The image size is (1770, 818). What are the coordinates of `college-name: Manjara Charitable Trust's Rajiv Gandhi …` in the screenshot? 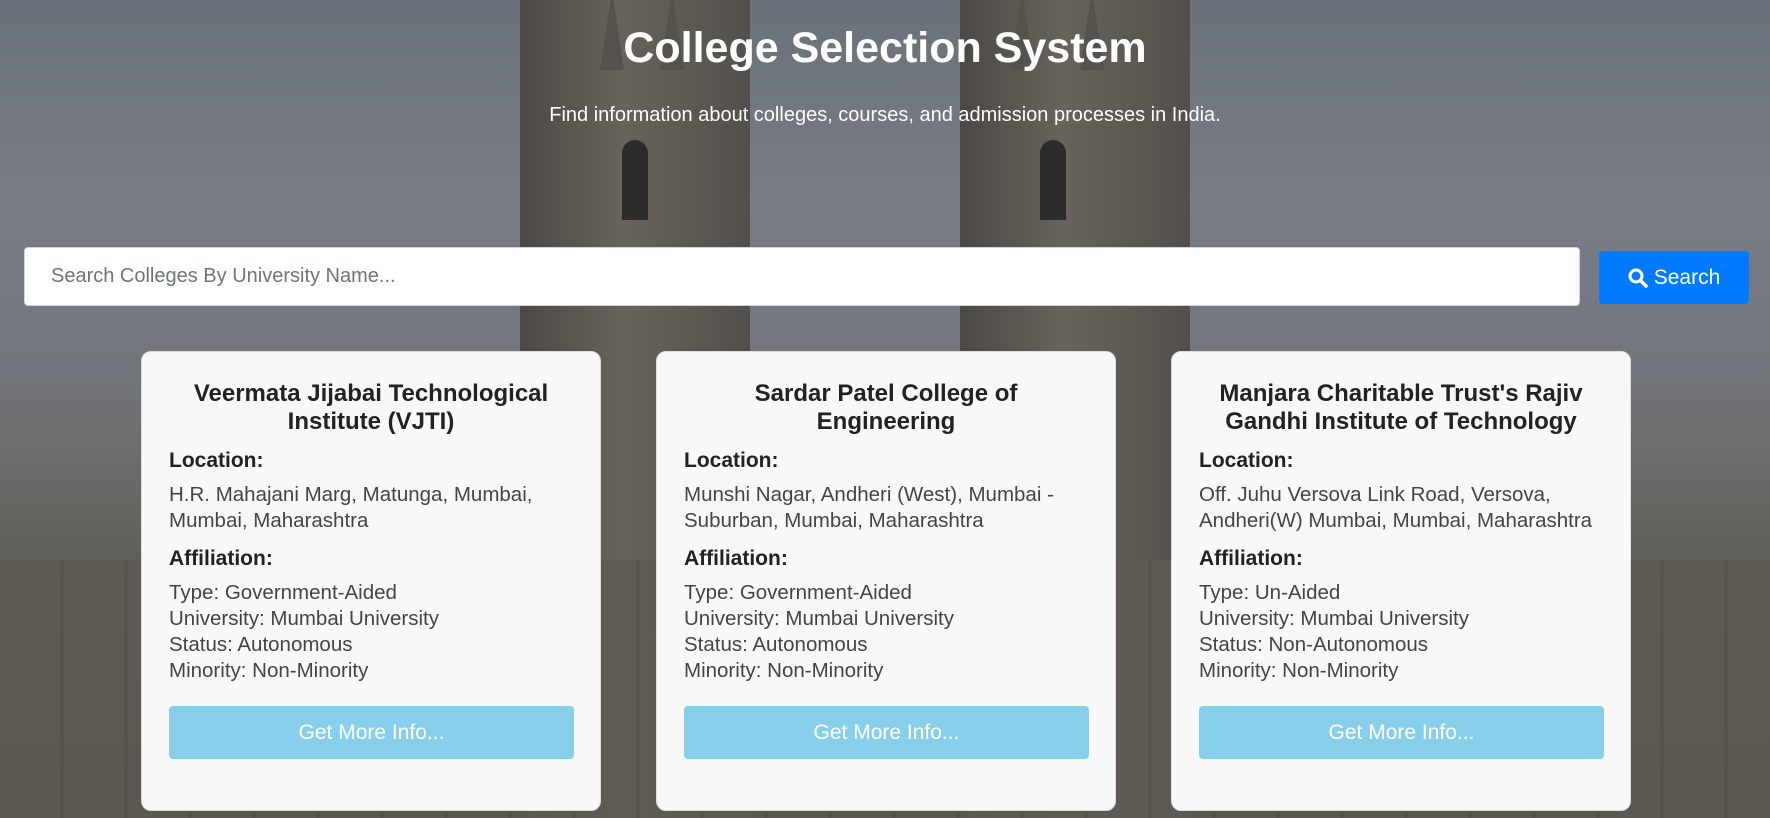 It's located at (1401, 407).